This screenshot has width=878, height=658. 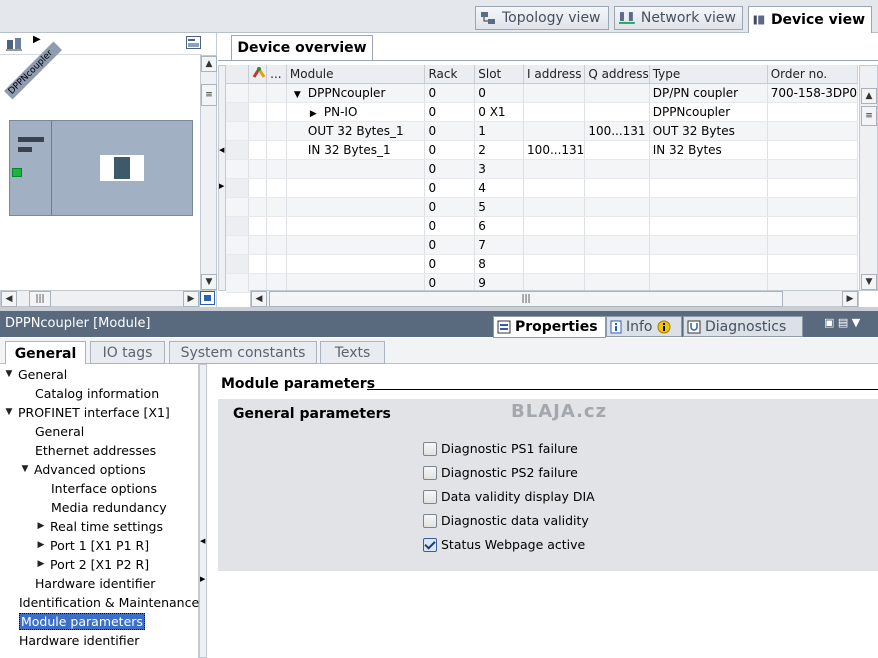 I want to click on col-header-order-no: Order no., so click(x=813, y=74).